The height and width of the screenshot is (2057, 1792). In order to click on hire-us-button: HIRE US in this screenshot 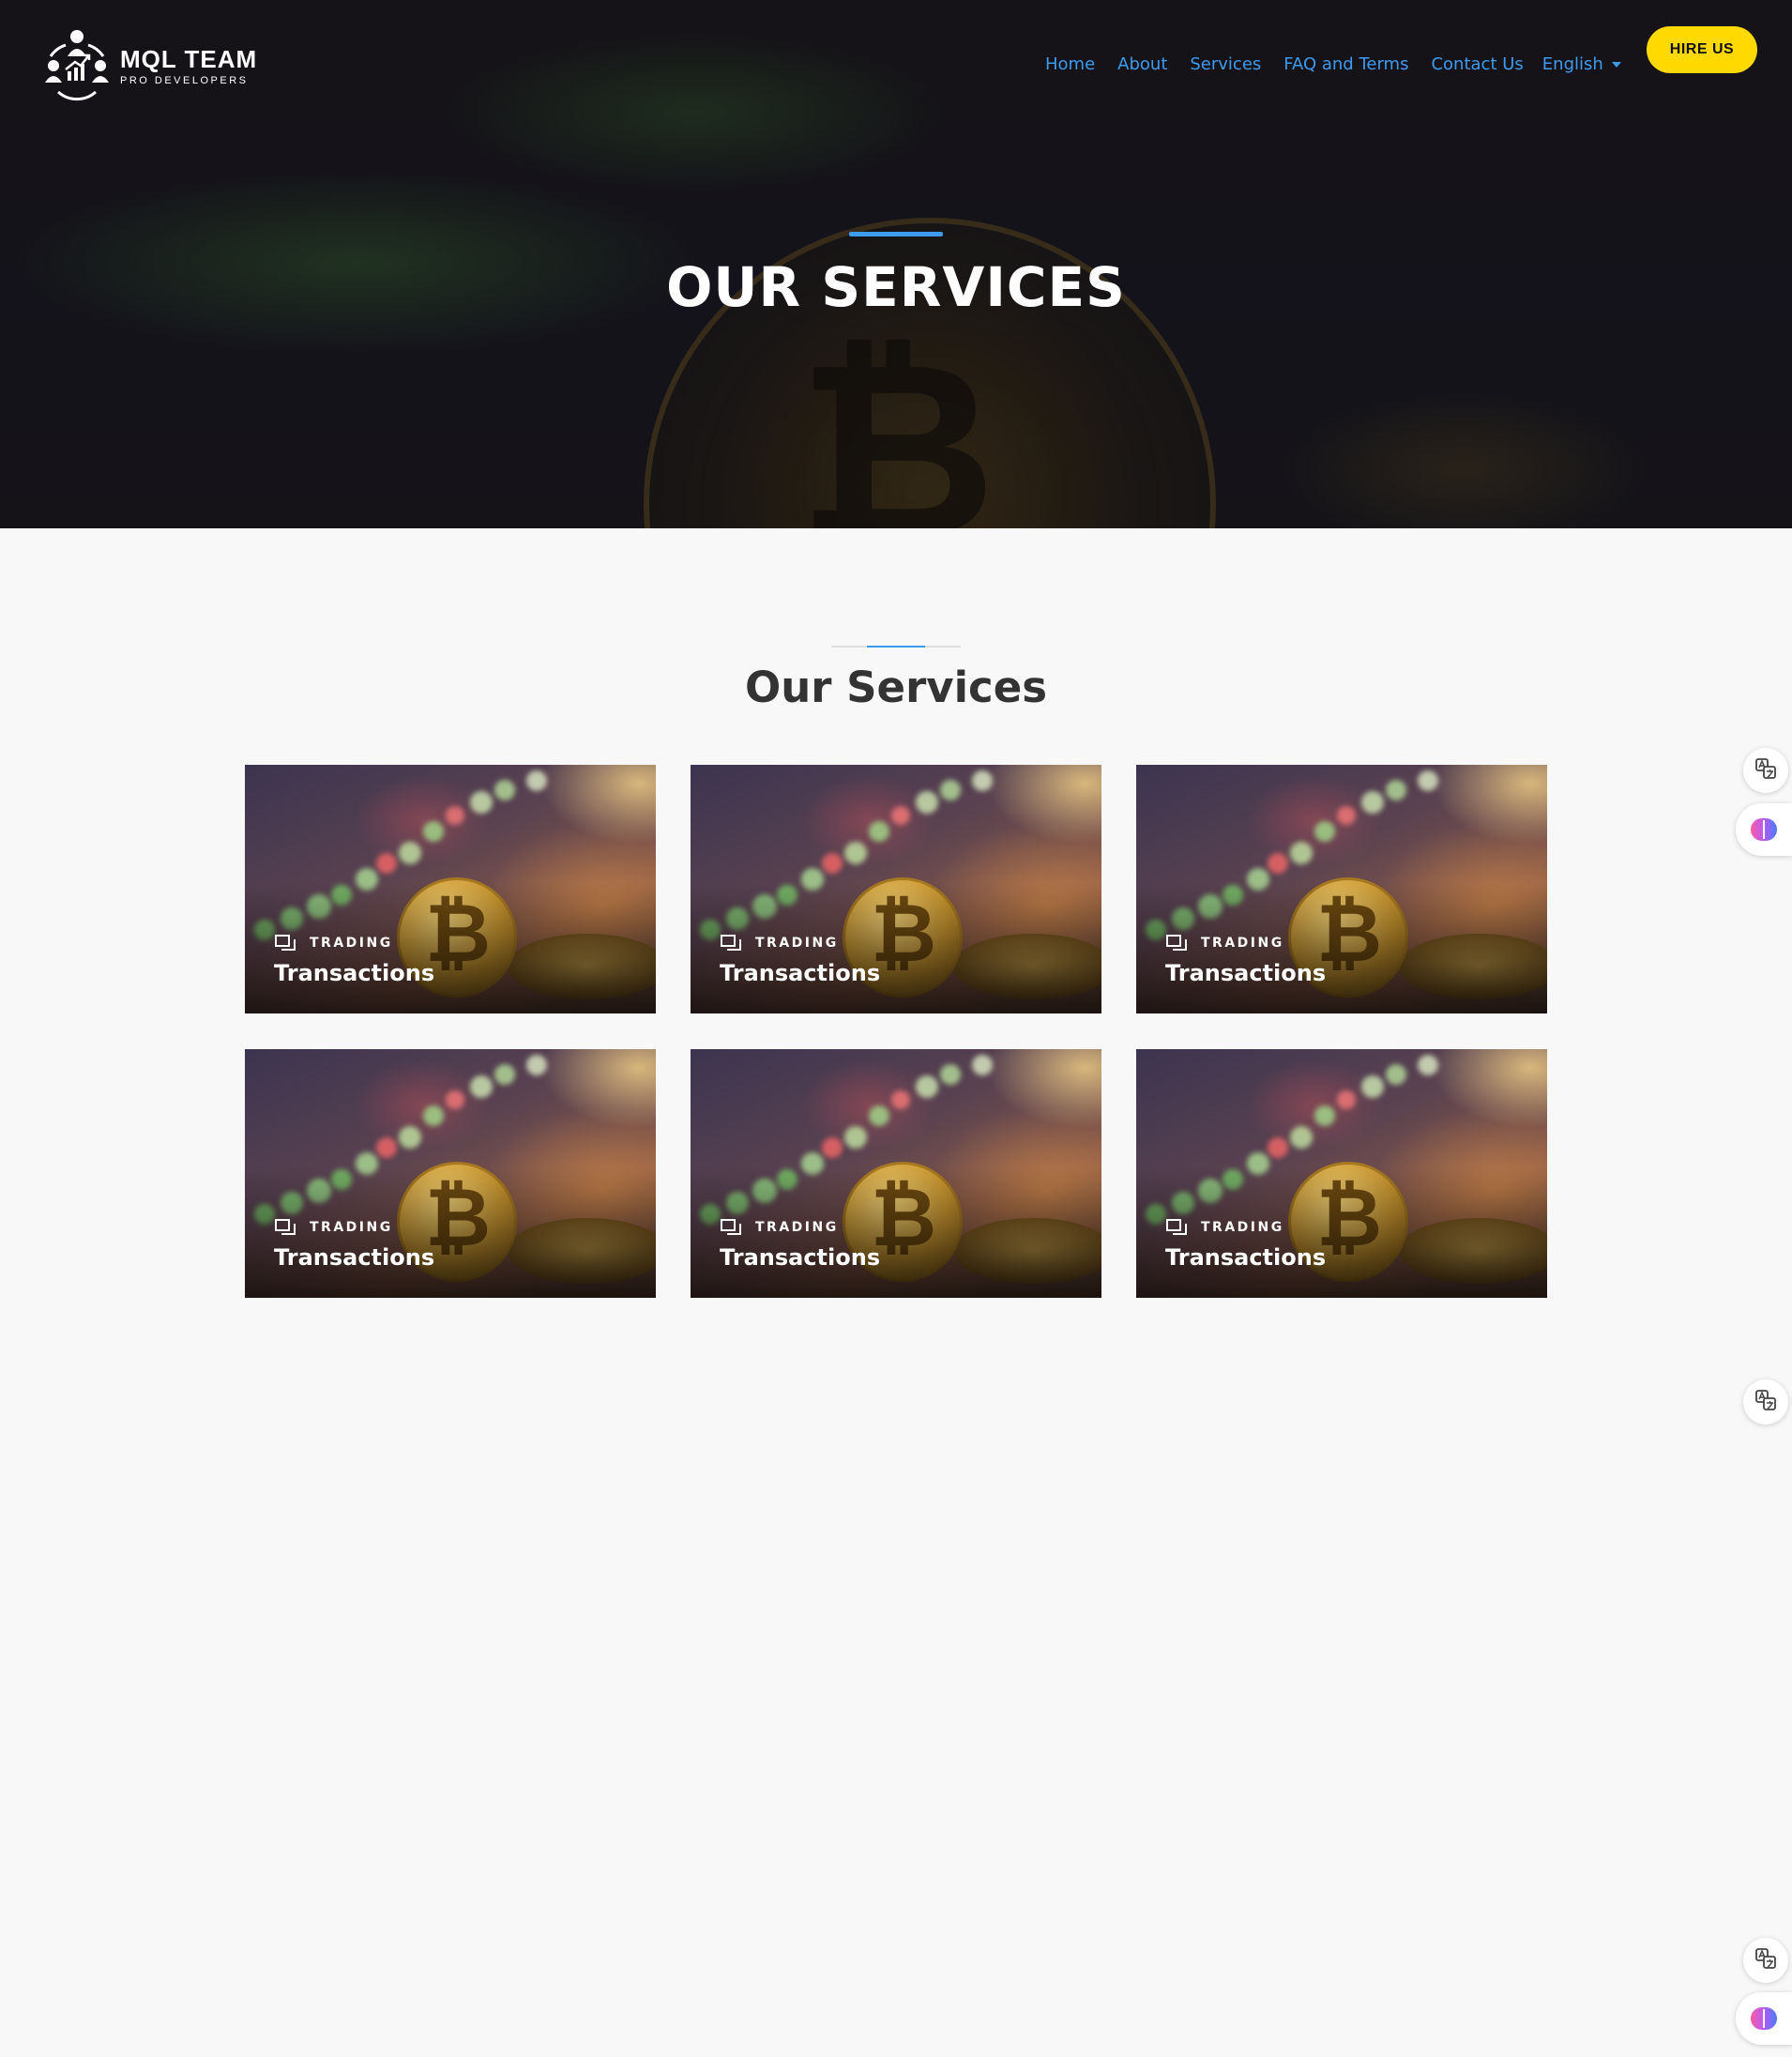, I will do `click(1702, 49)`.